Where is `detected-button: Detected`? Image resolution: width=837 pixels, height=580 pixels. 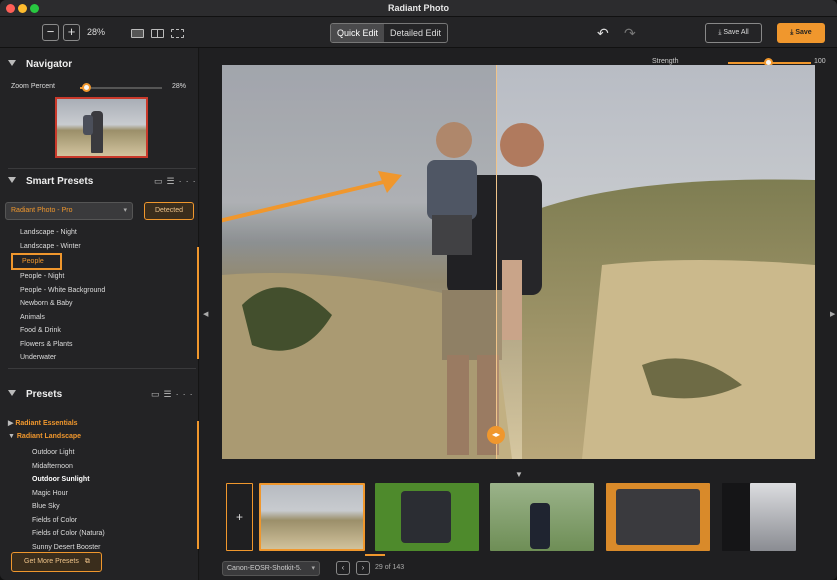 detected-button: Detected is located at coordinates (169, 211).